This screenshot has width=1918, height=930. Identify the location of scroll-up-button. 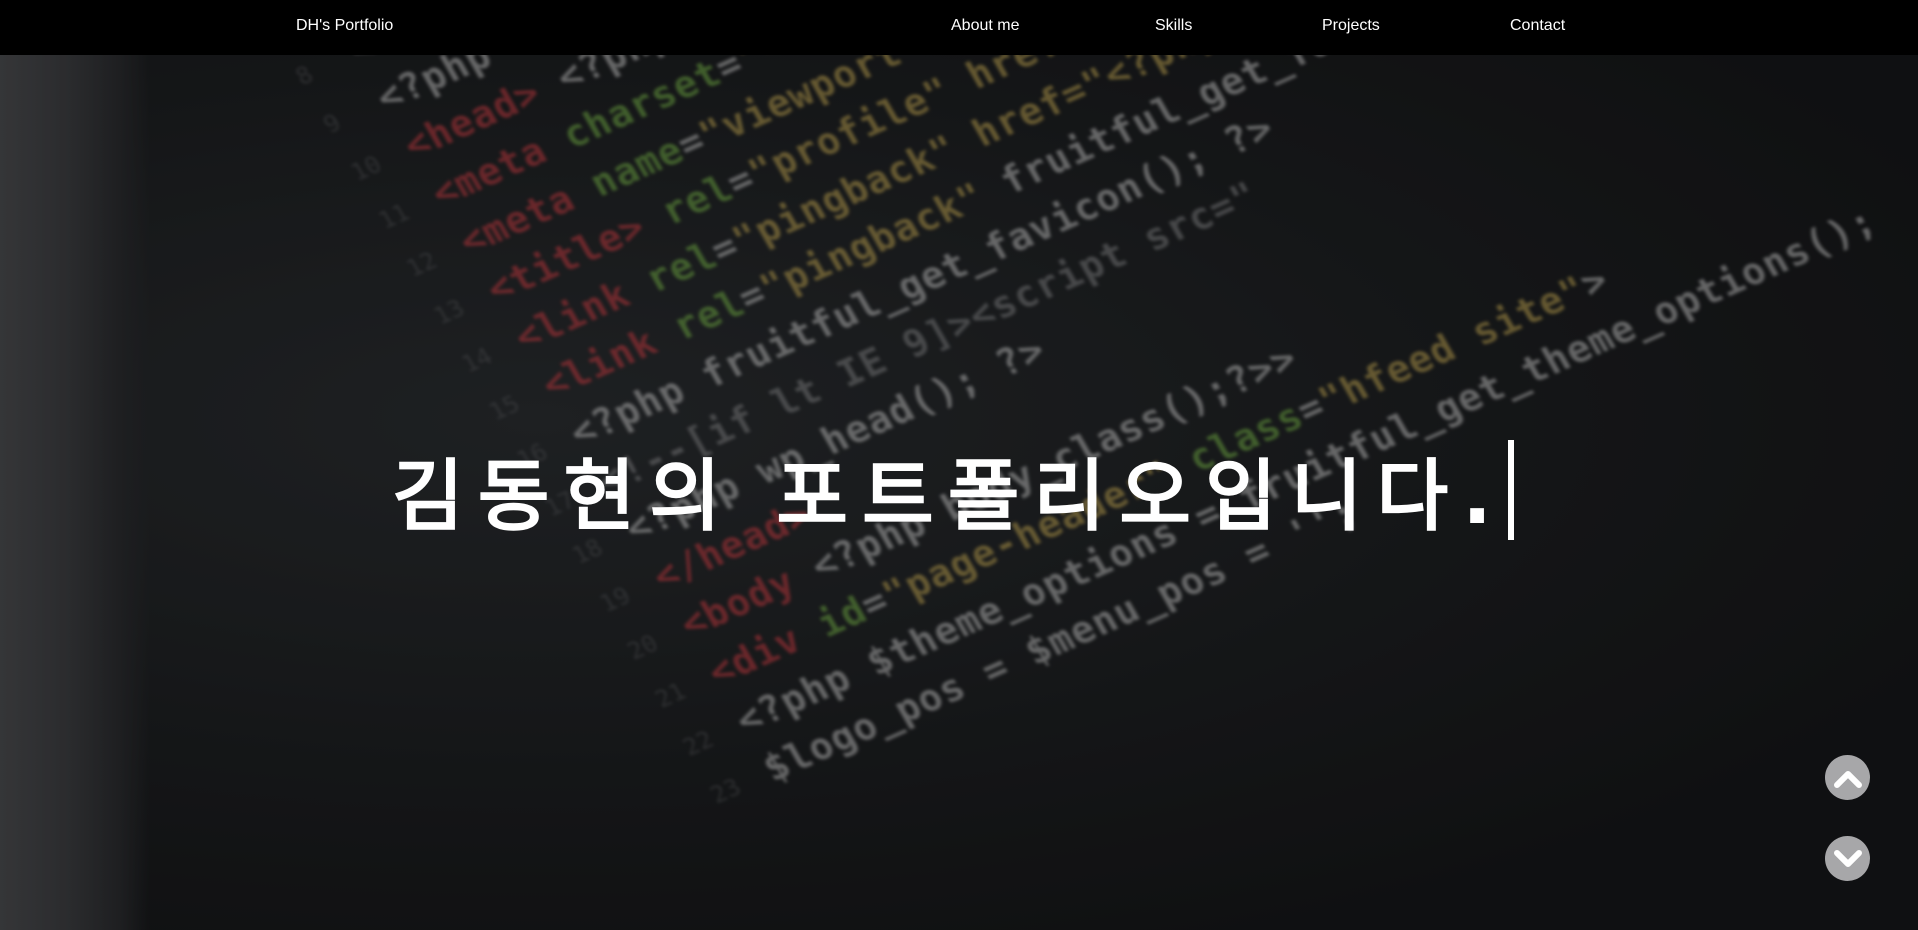
(1847, 777).